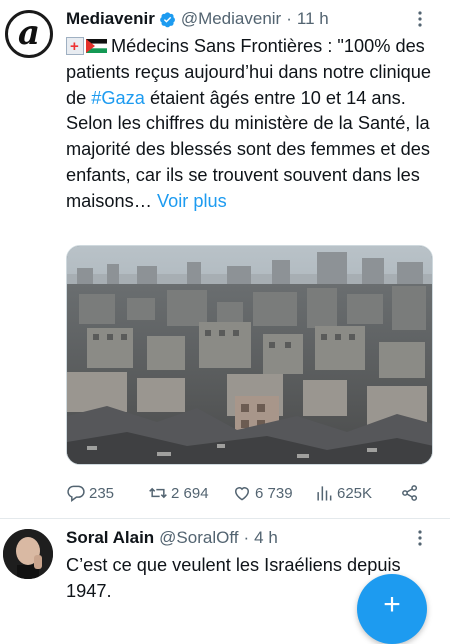 The width and height of the screenshot is (450, 644). I want to click on repost-button: 2 694, so click(178, 493).